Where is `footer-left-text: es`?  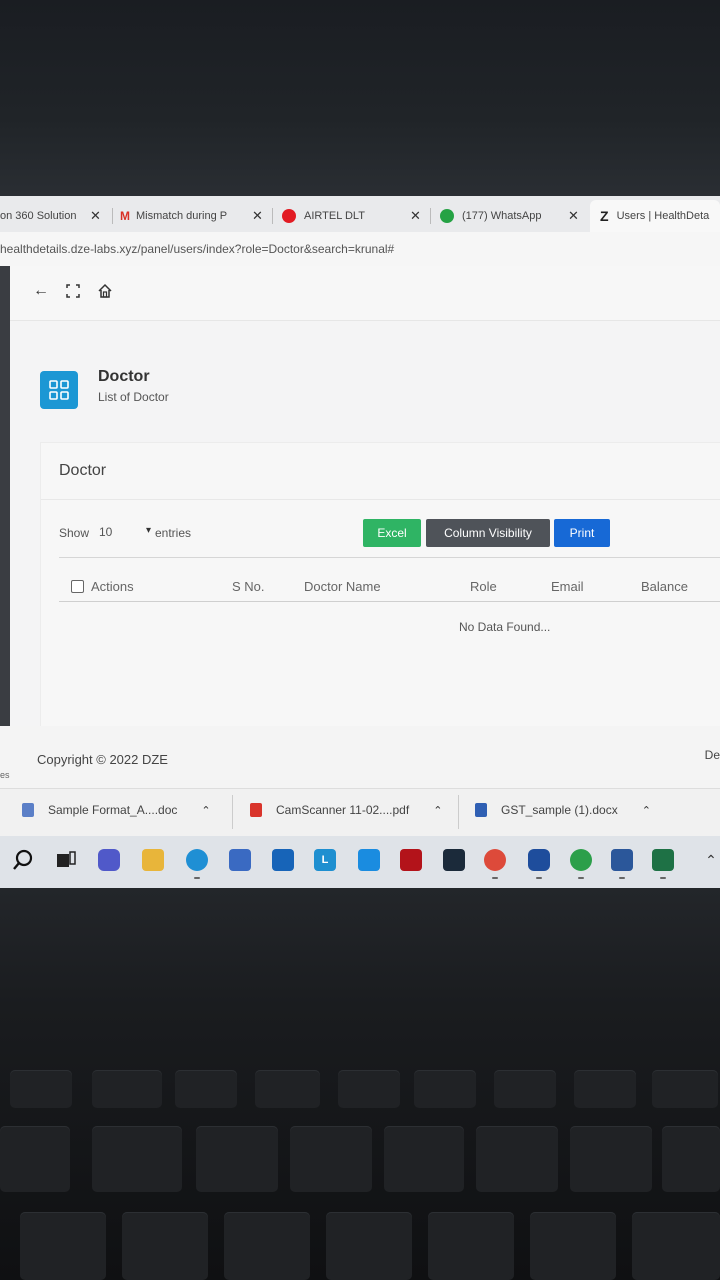 footer-left-text: es is located at coordinates (5, 775).